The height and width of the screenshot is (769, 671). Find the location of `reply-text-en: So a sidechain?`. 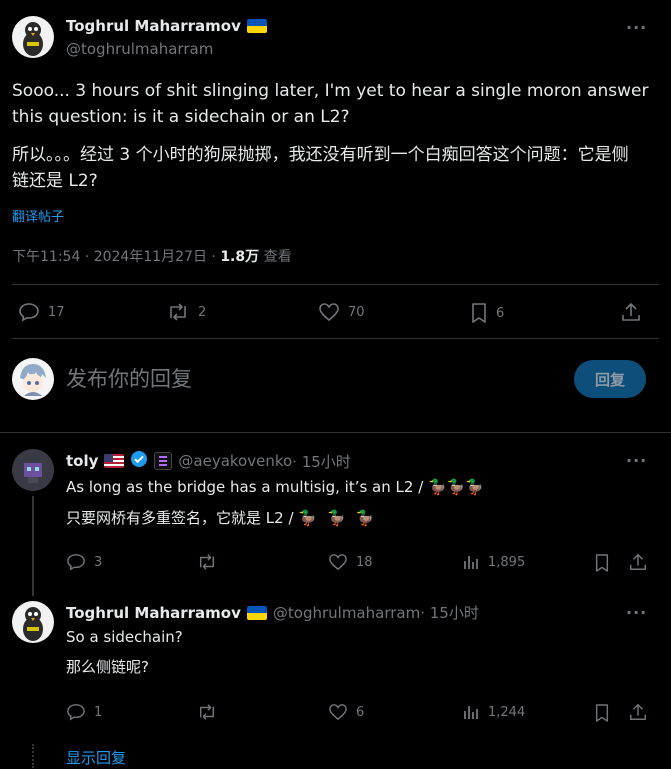

reply-text-en: So a sidechain? is located at coordinates (124, 637).